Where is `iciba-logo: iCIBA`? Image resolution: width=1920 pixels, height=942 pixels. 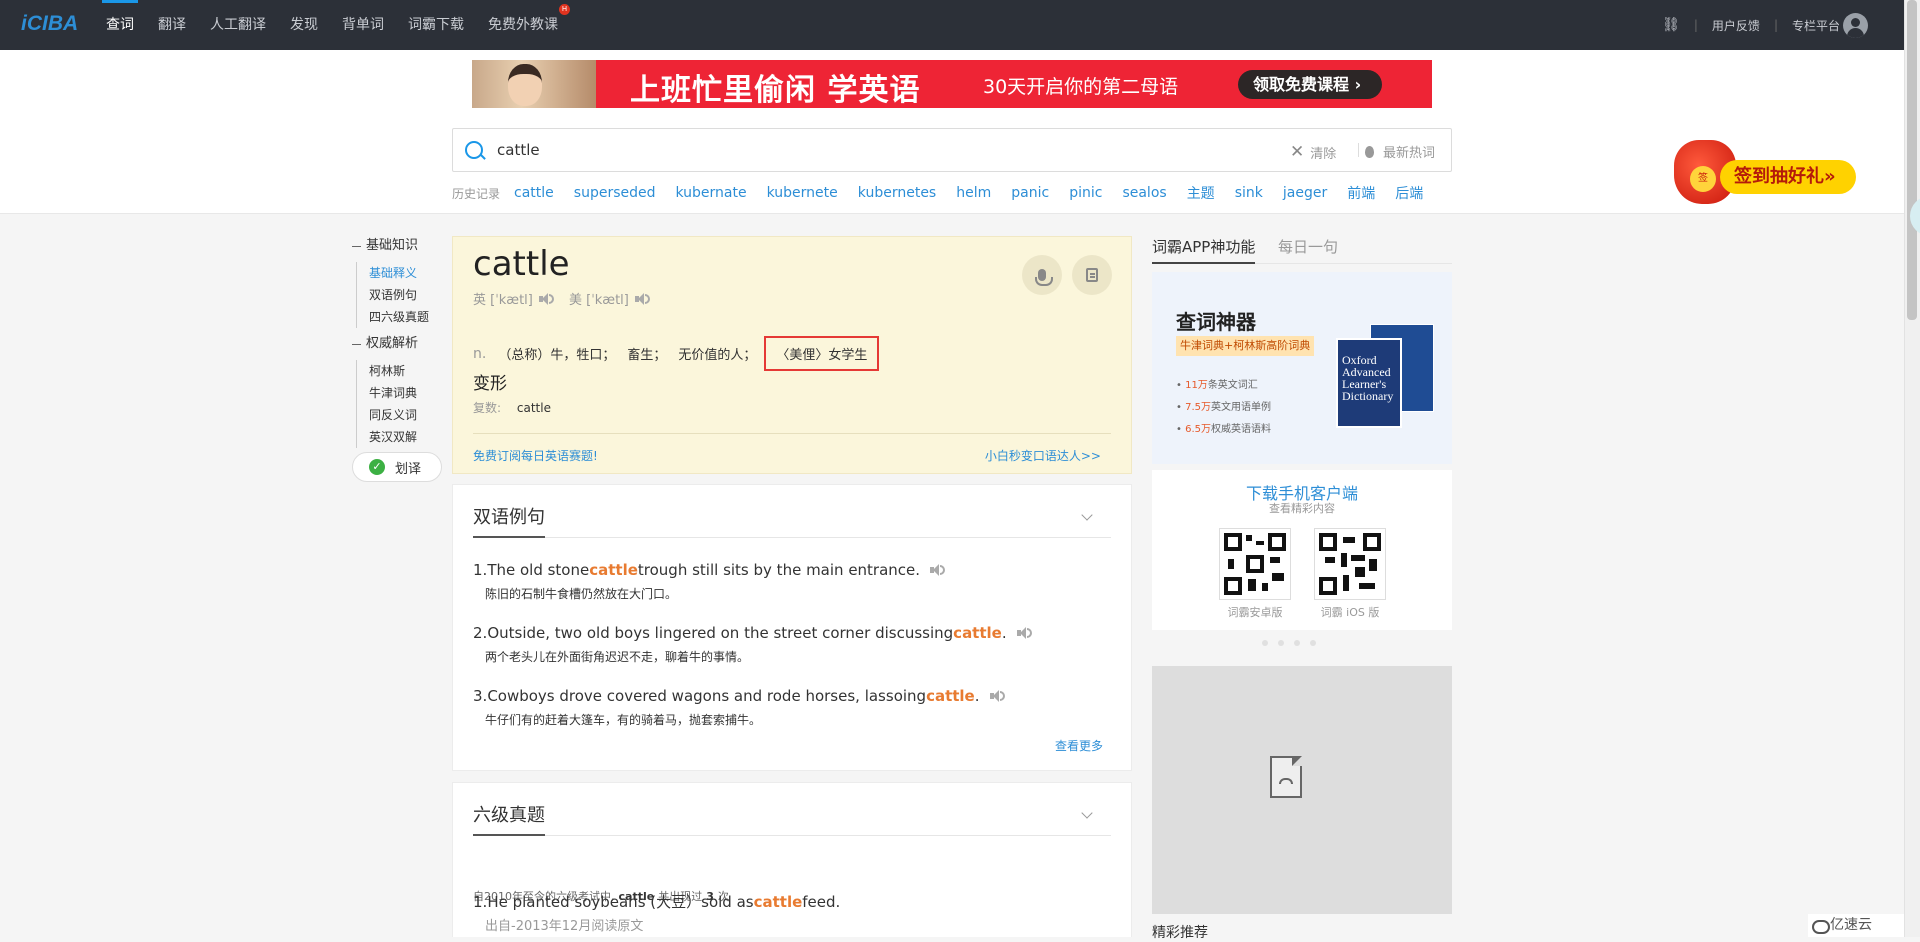
iciba-logo: iCIBA is located at coordinates (49, 24).